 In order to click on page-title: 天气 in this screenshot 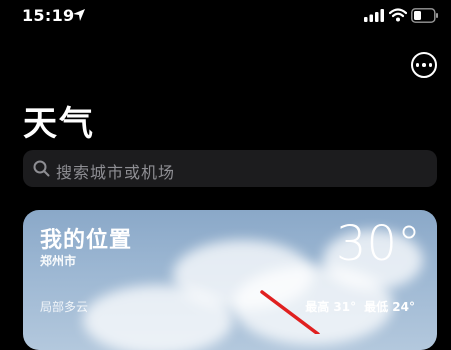, I will do `click(59, 124)`.